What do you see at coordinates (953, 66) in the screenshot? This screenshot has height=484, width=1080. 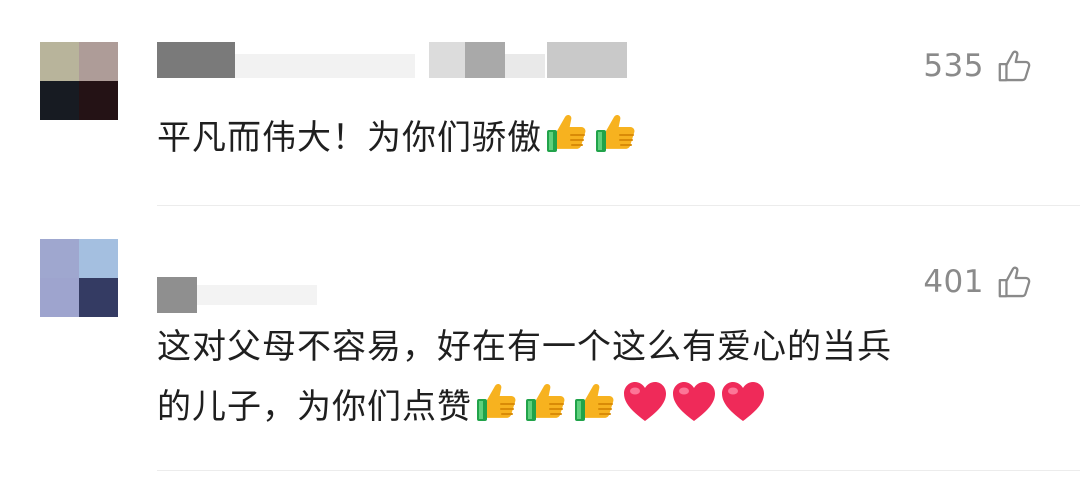 I see `like-count: 535` at bounding box center [953, 66].